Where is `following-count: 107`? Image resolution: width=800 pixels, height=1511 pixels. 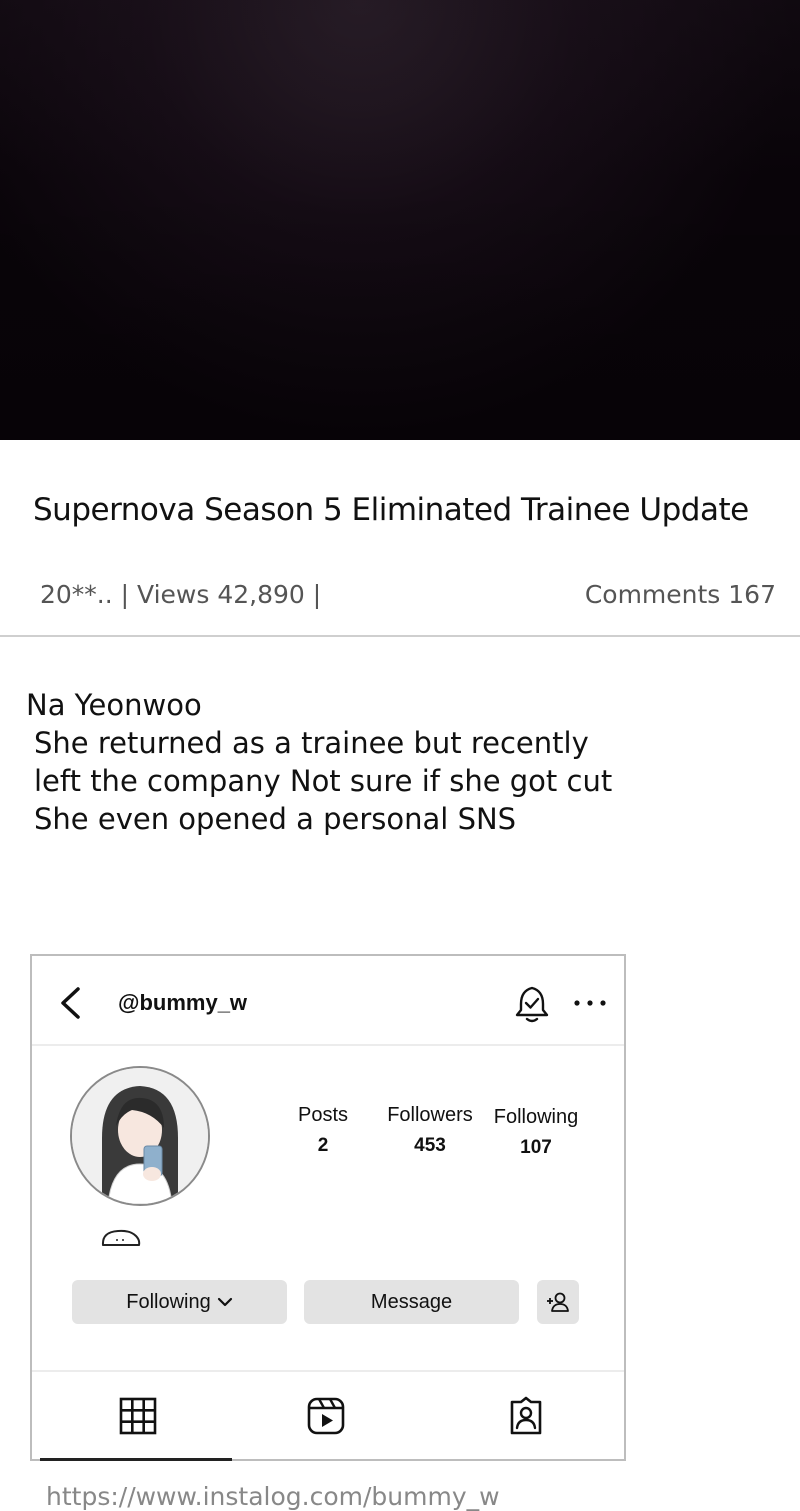 following-count: 107 is located at coordinates (536, 1147).